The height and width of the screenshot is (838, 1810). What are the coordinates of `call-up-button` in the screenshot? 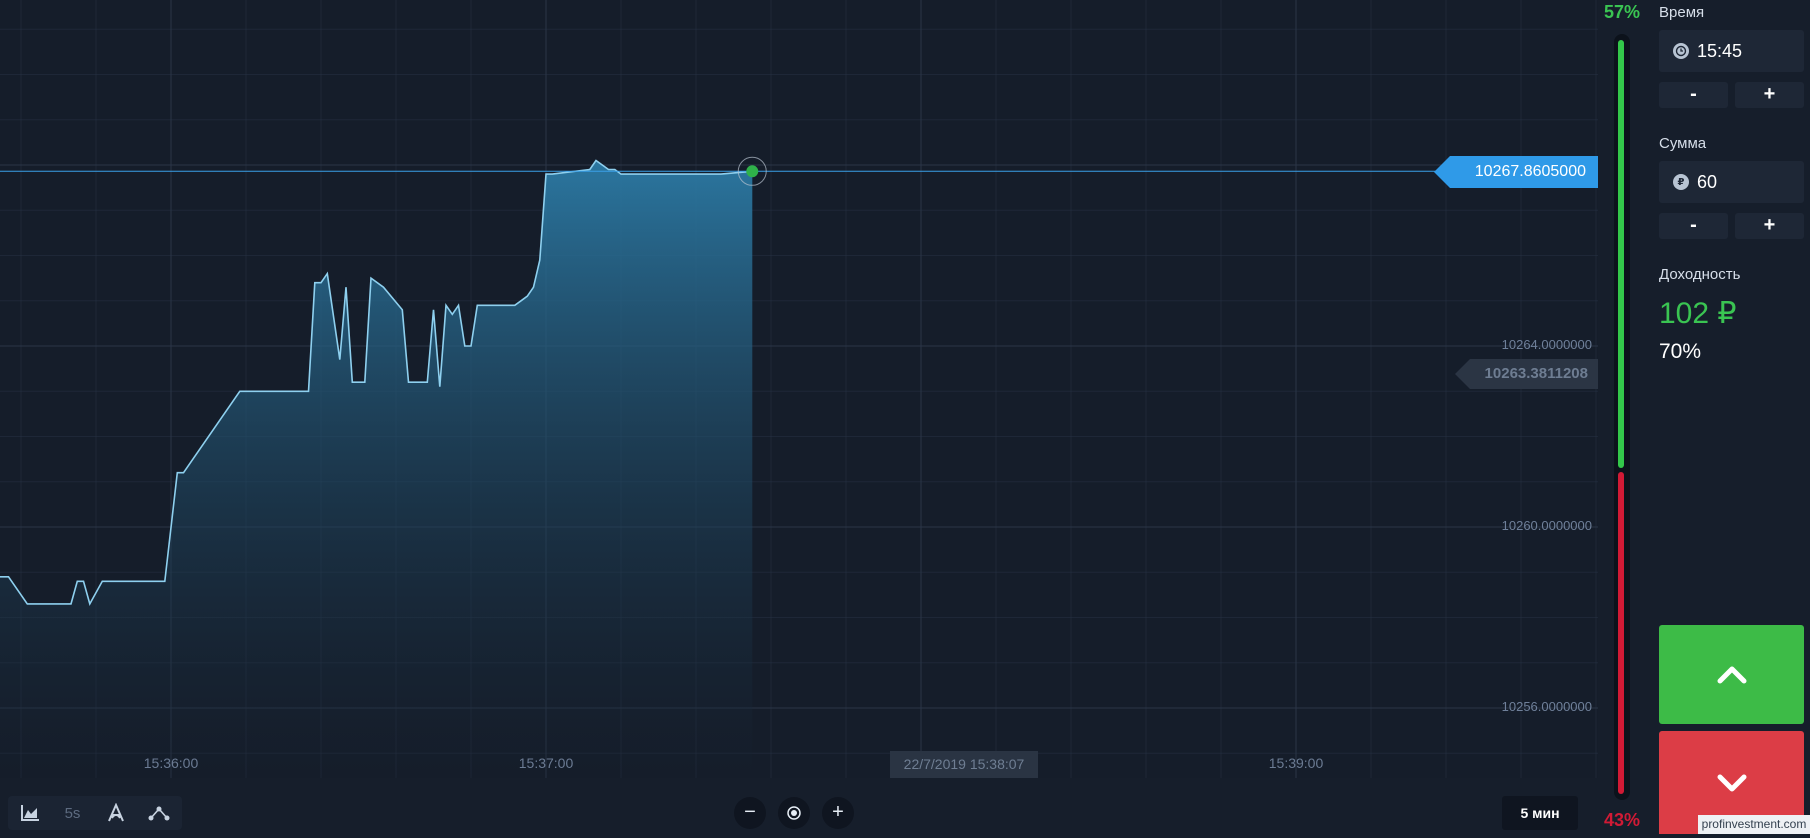 It's located at (1731, 674).